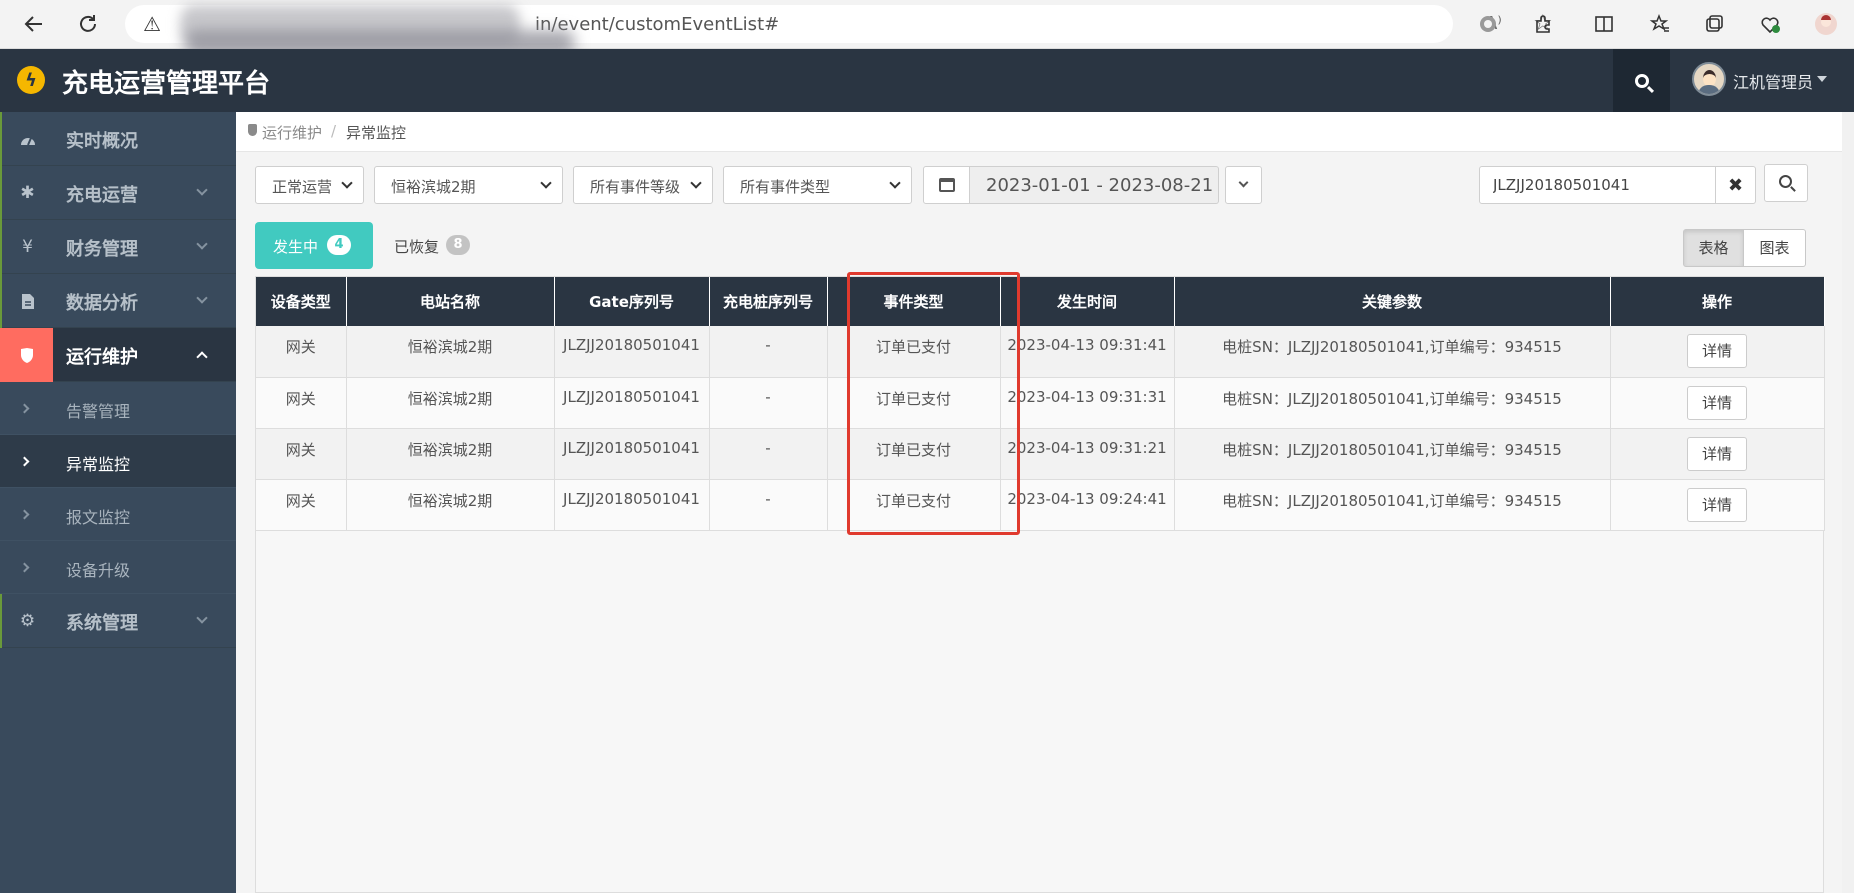 The image size is (1854, 893). I want to click on view-chart-button: 图表, so click(1775, 248).